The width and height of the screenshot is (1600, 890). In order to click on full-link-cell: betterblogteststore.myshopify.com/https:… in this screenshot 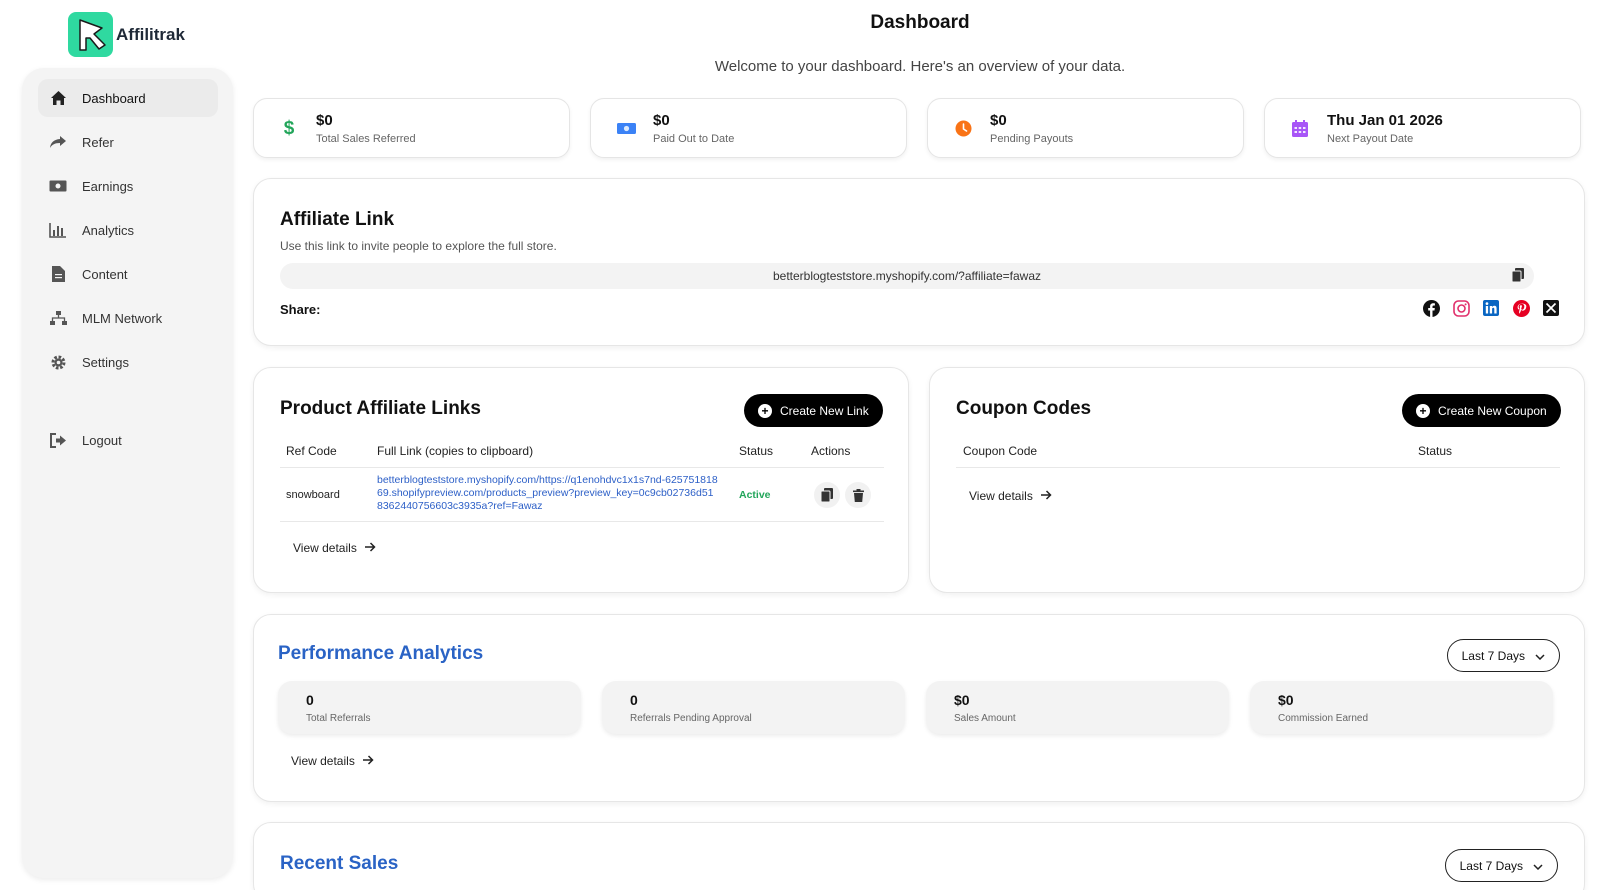, I will do `click(548, 493)`.